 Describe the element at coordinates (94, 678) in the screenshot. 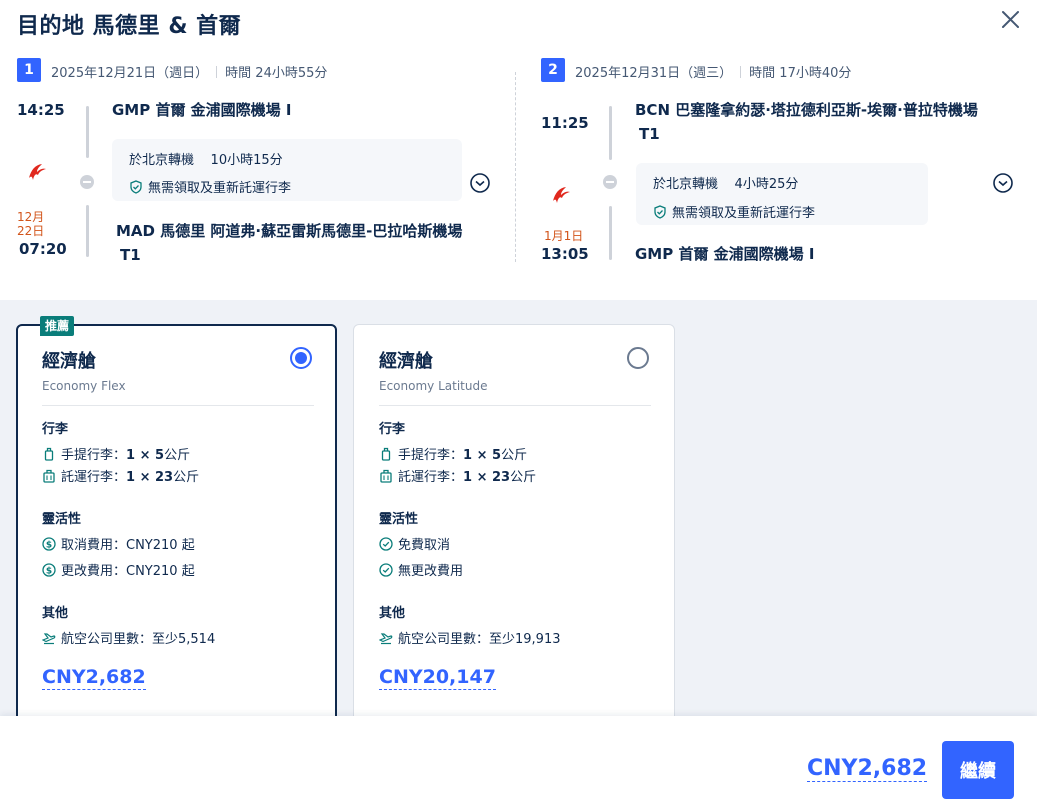

I see `fare-price: CNY2,682` at that location.